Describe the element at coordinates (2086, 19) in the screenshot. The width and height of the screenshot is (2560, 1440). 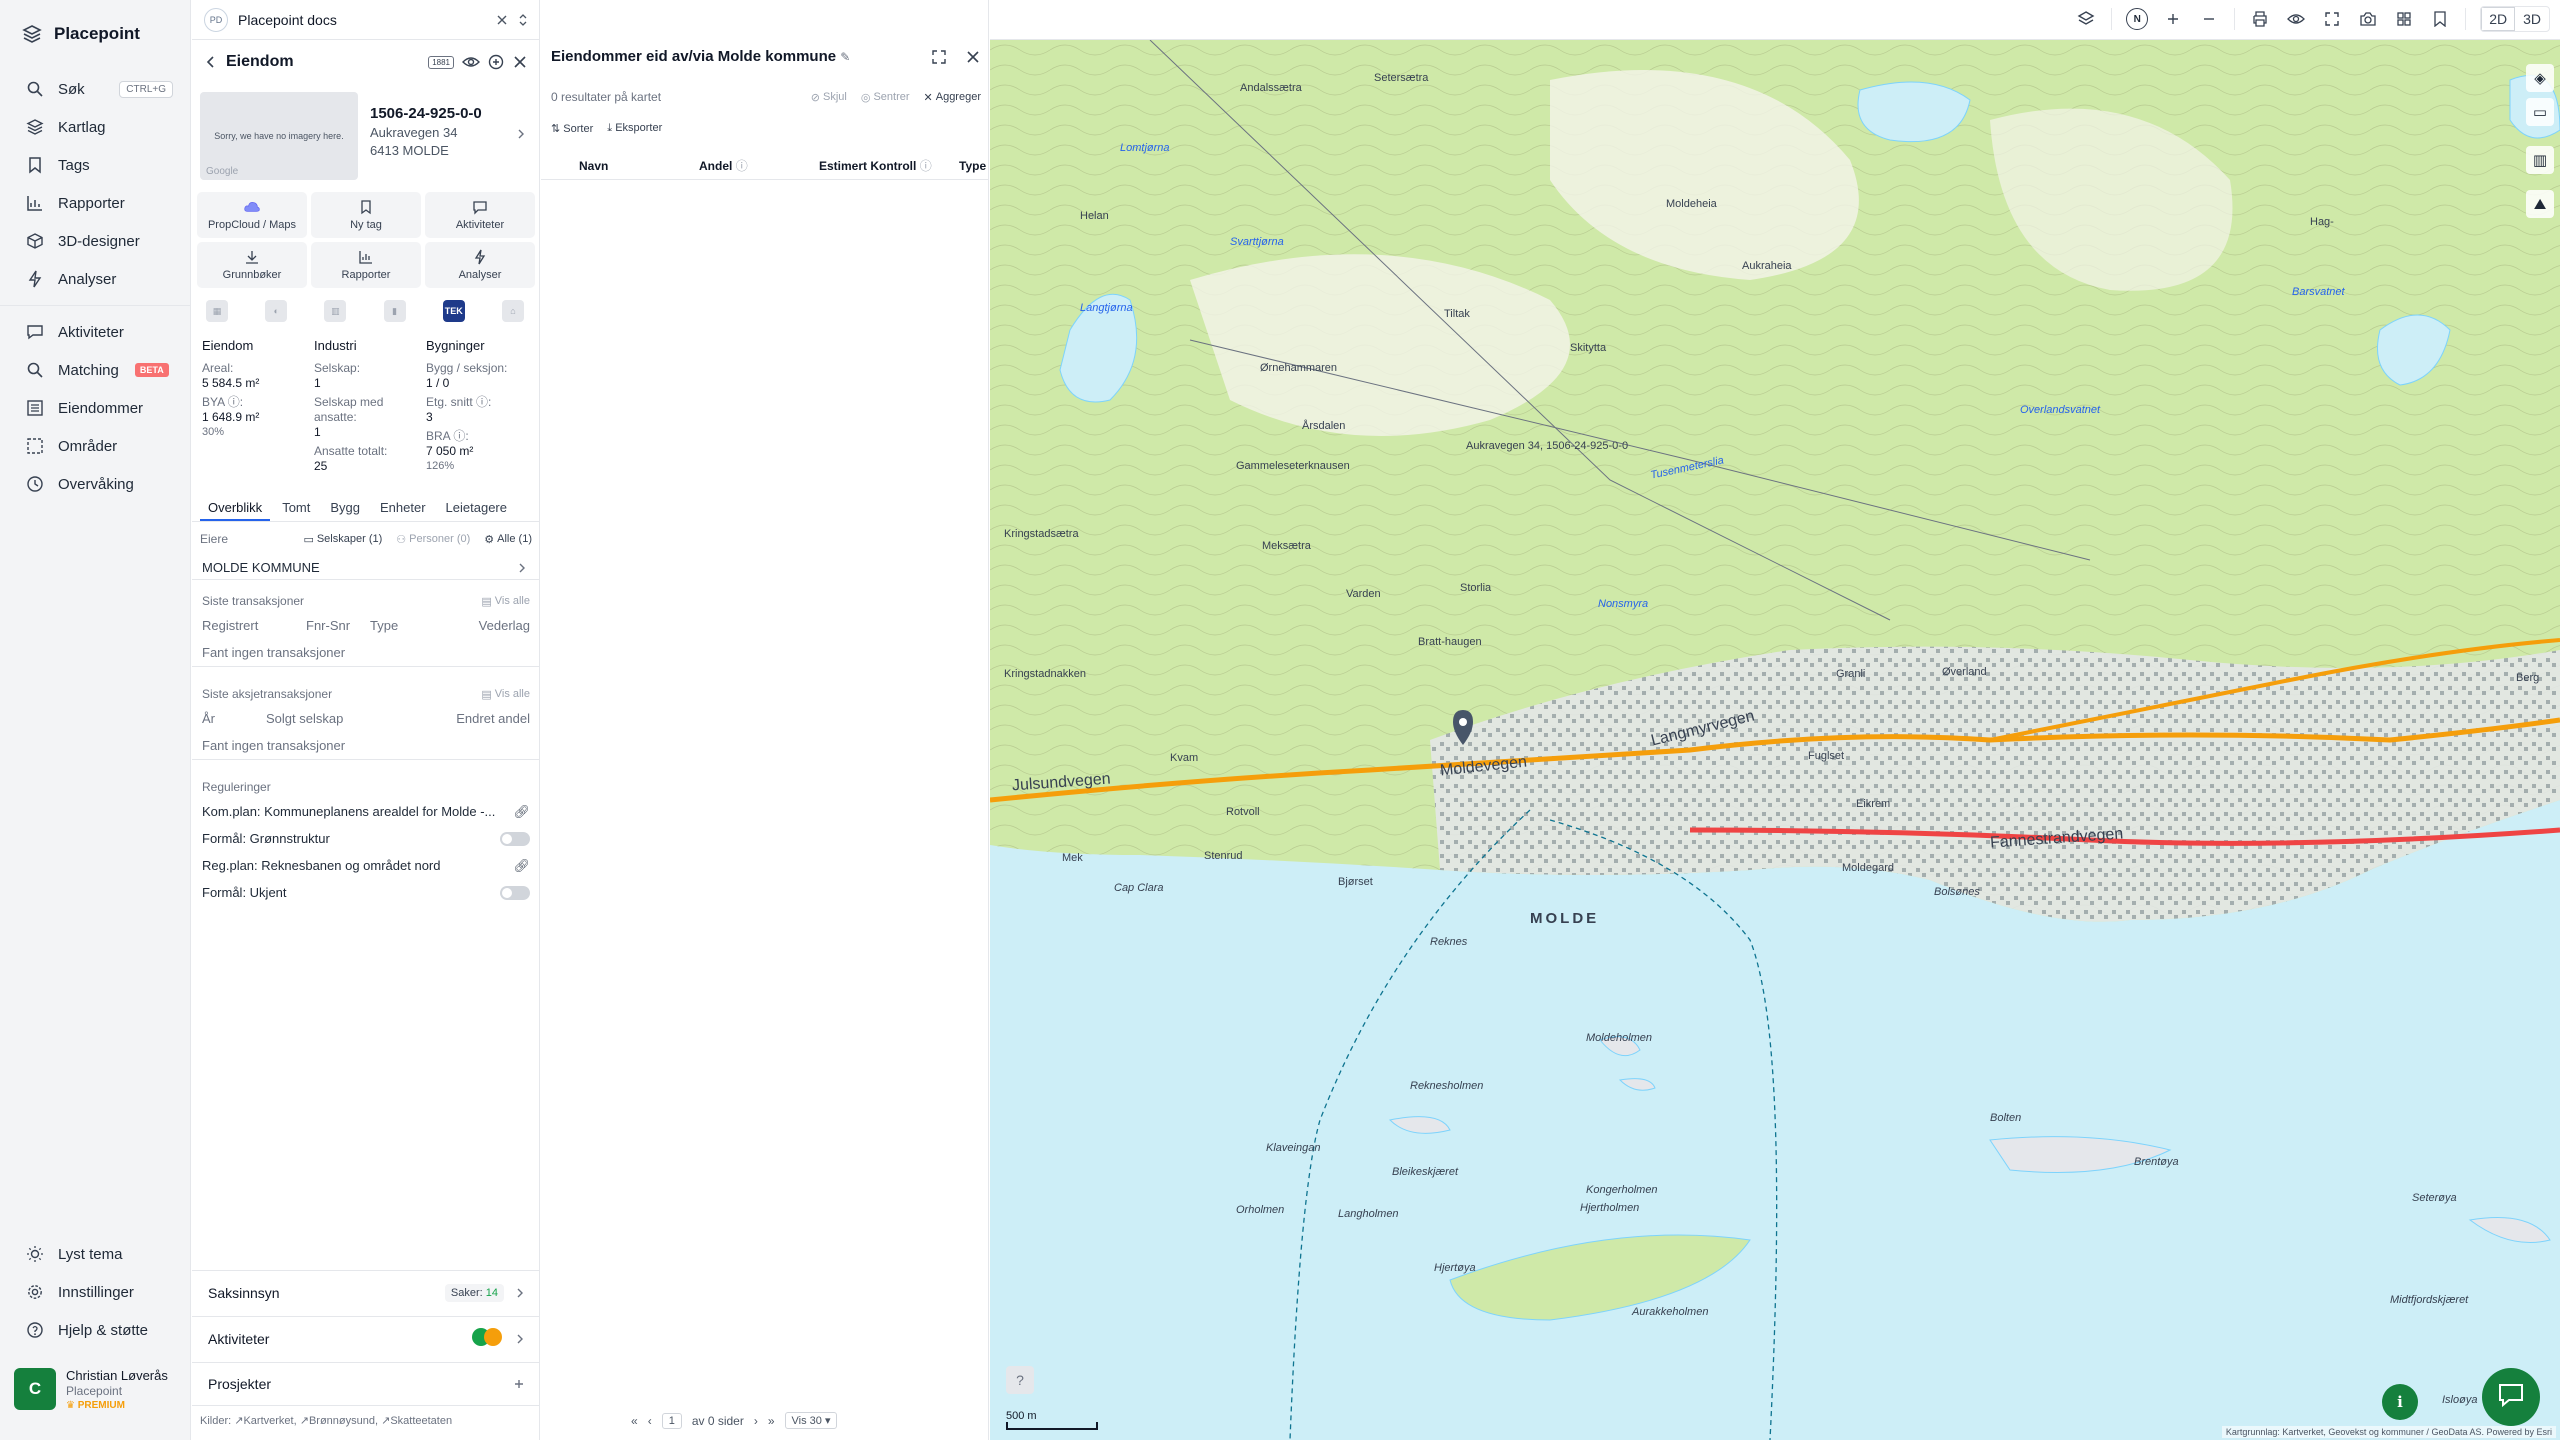
I see `layers-stack-icon` at that location.